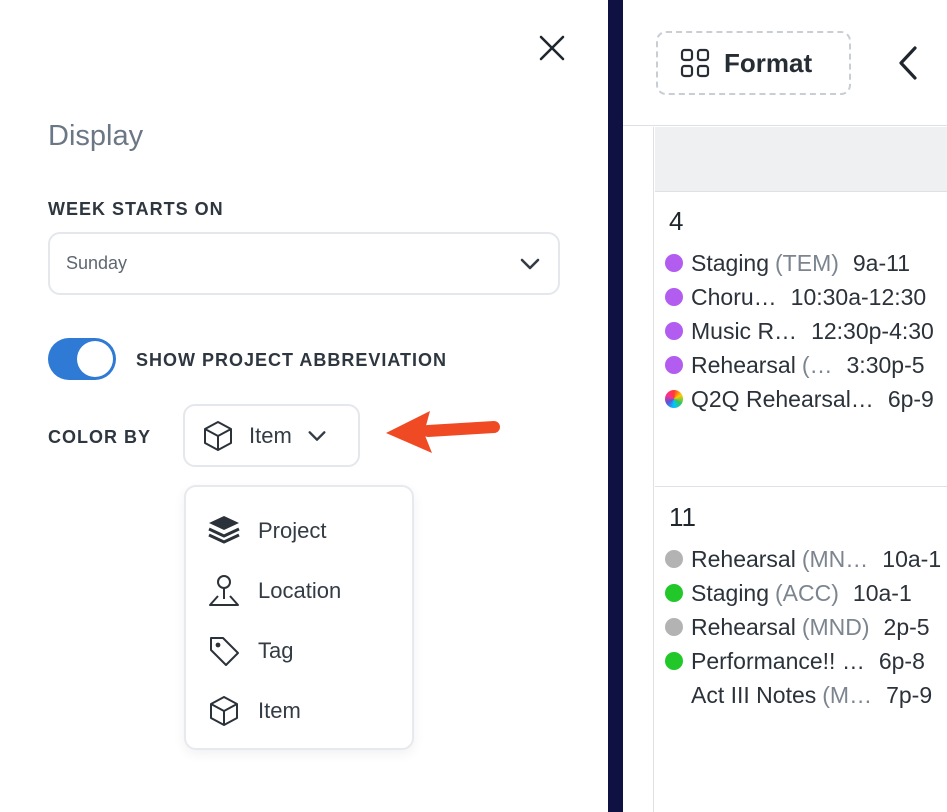 The height and width of the screenshot is (812, 947). I want to click on menu-item-location: Location, so click(299, 591).